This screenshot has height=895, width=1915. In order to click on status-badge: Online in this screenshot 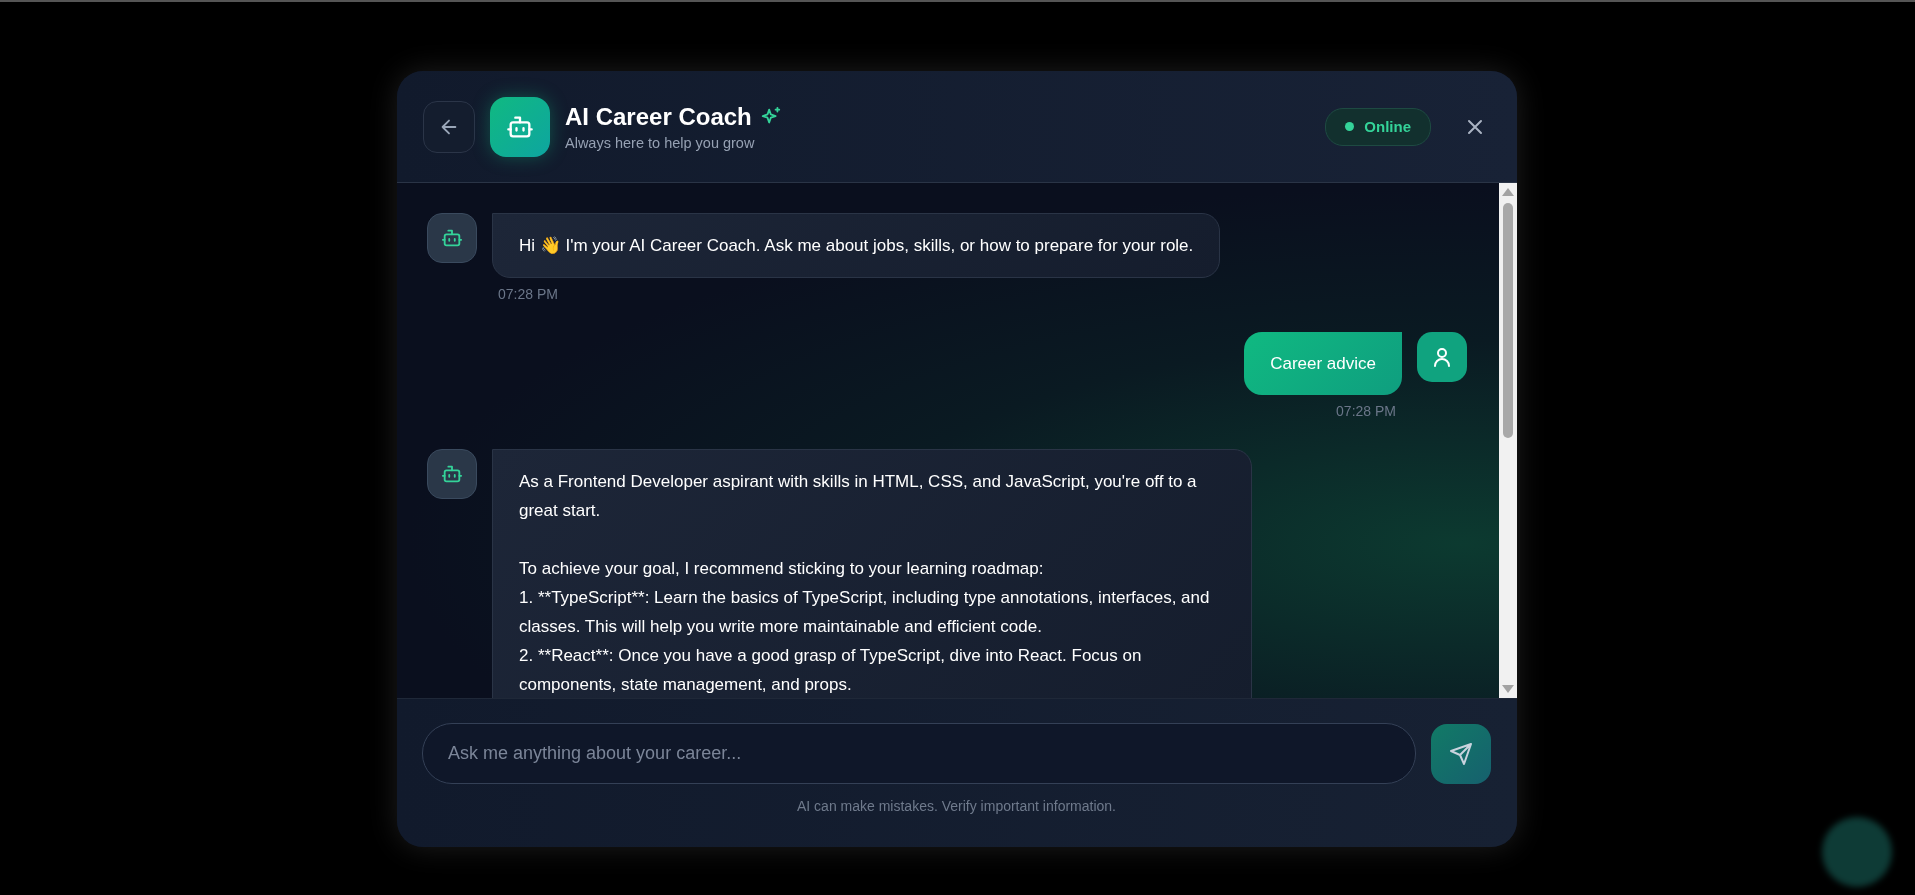, I will do `click(1378, 126)`.